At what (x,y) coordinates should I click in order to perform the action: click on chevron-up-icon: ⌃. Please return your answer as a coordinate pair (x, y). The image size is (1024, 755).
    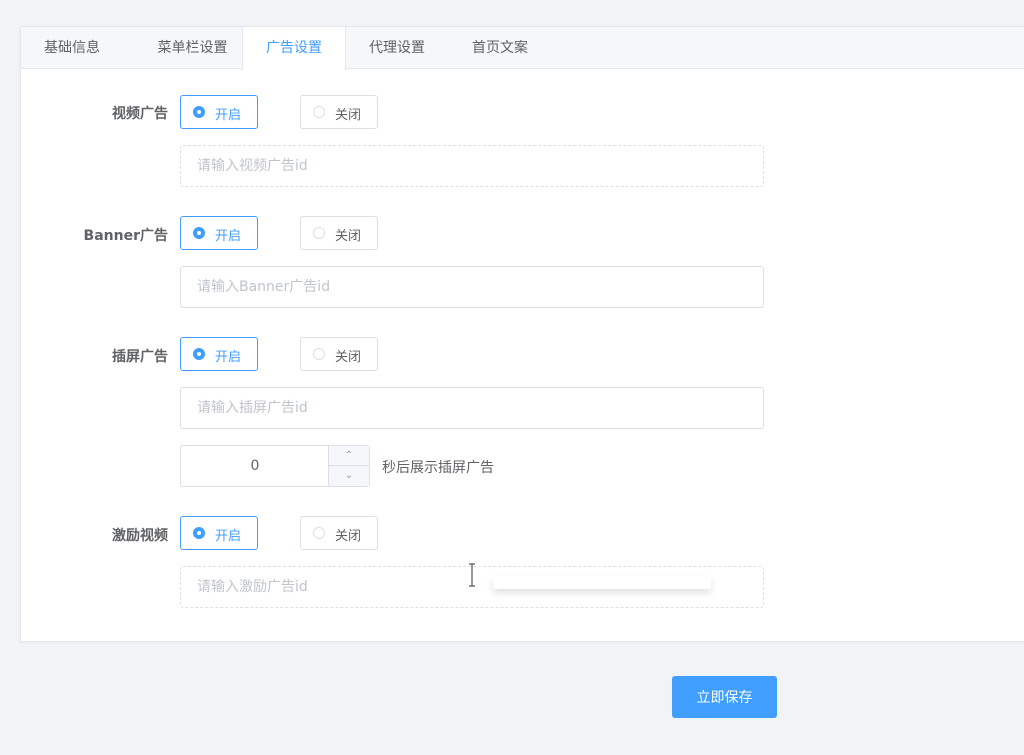
    Looking at the image, I should click on (349, 456).